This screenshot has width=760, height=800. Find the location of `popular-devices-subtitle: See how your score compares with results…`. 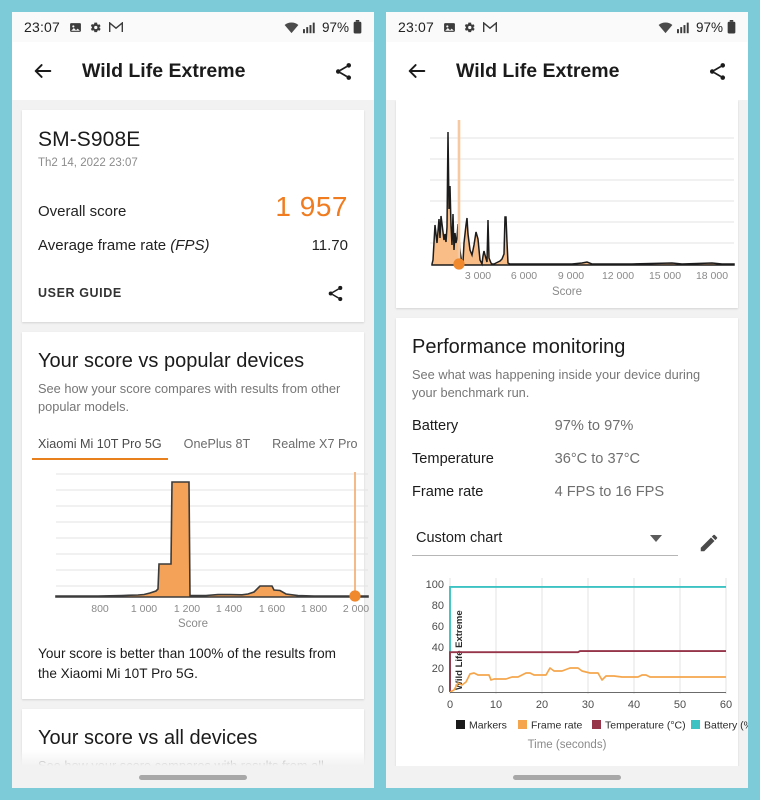

popular-devices-subtitle: See how your score compares with results… is located at coordinates (189, 397).